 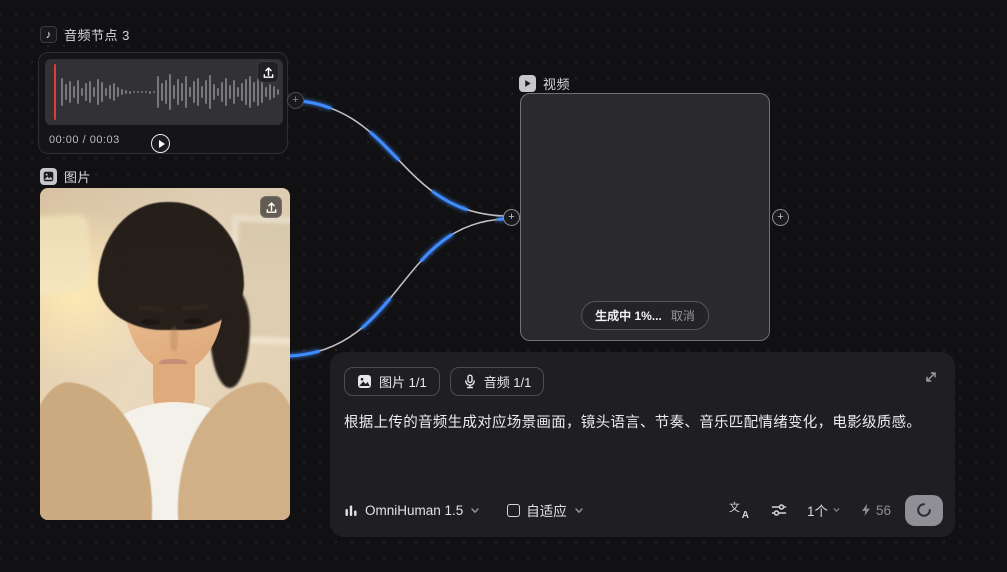 What do you see at coordinates (97, 35) in the screenshot?
I see `audio-node-title: 音频节点 3` at bounding box center [97, 35].